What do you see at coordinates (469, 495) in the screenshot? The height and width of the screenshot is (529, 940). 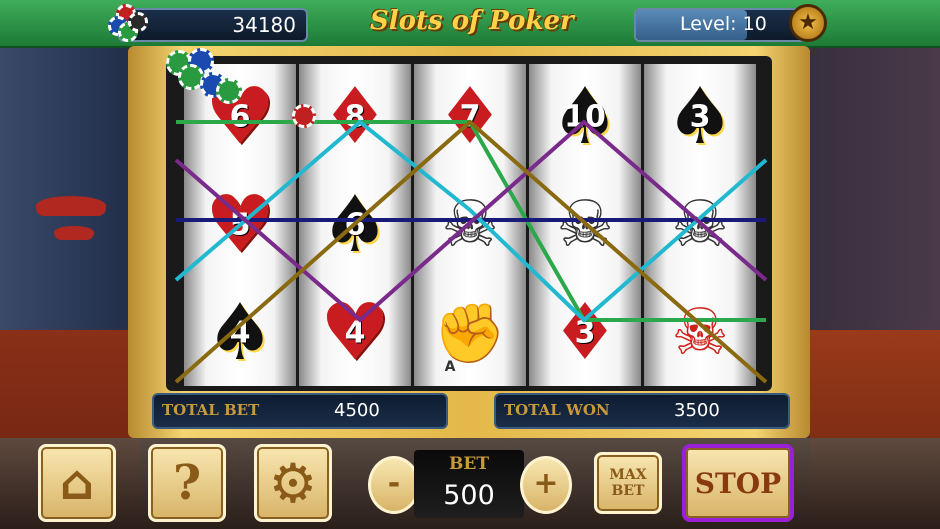 I see `bet-value: 500` at bounding box center [469, 495].